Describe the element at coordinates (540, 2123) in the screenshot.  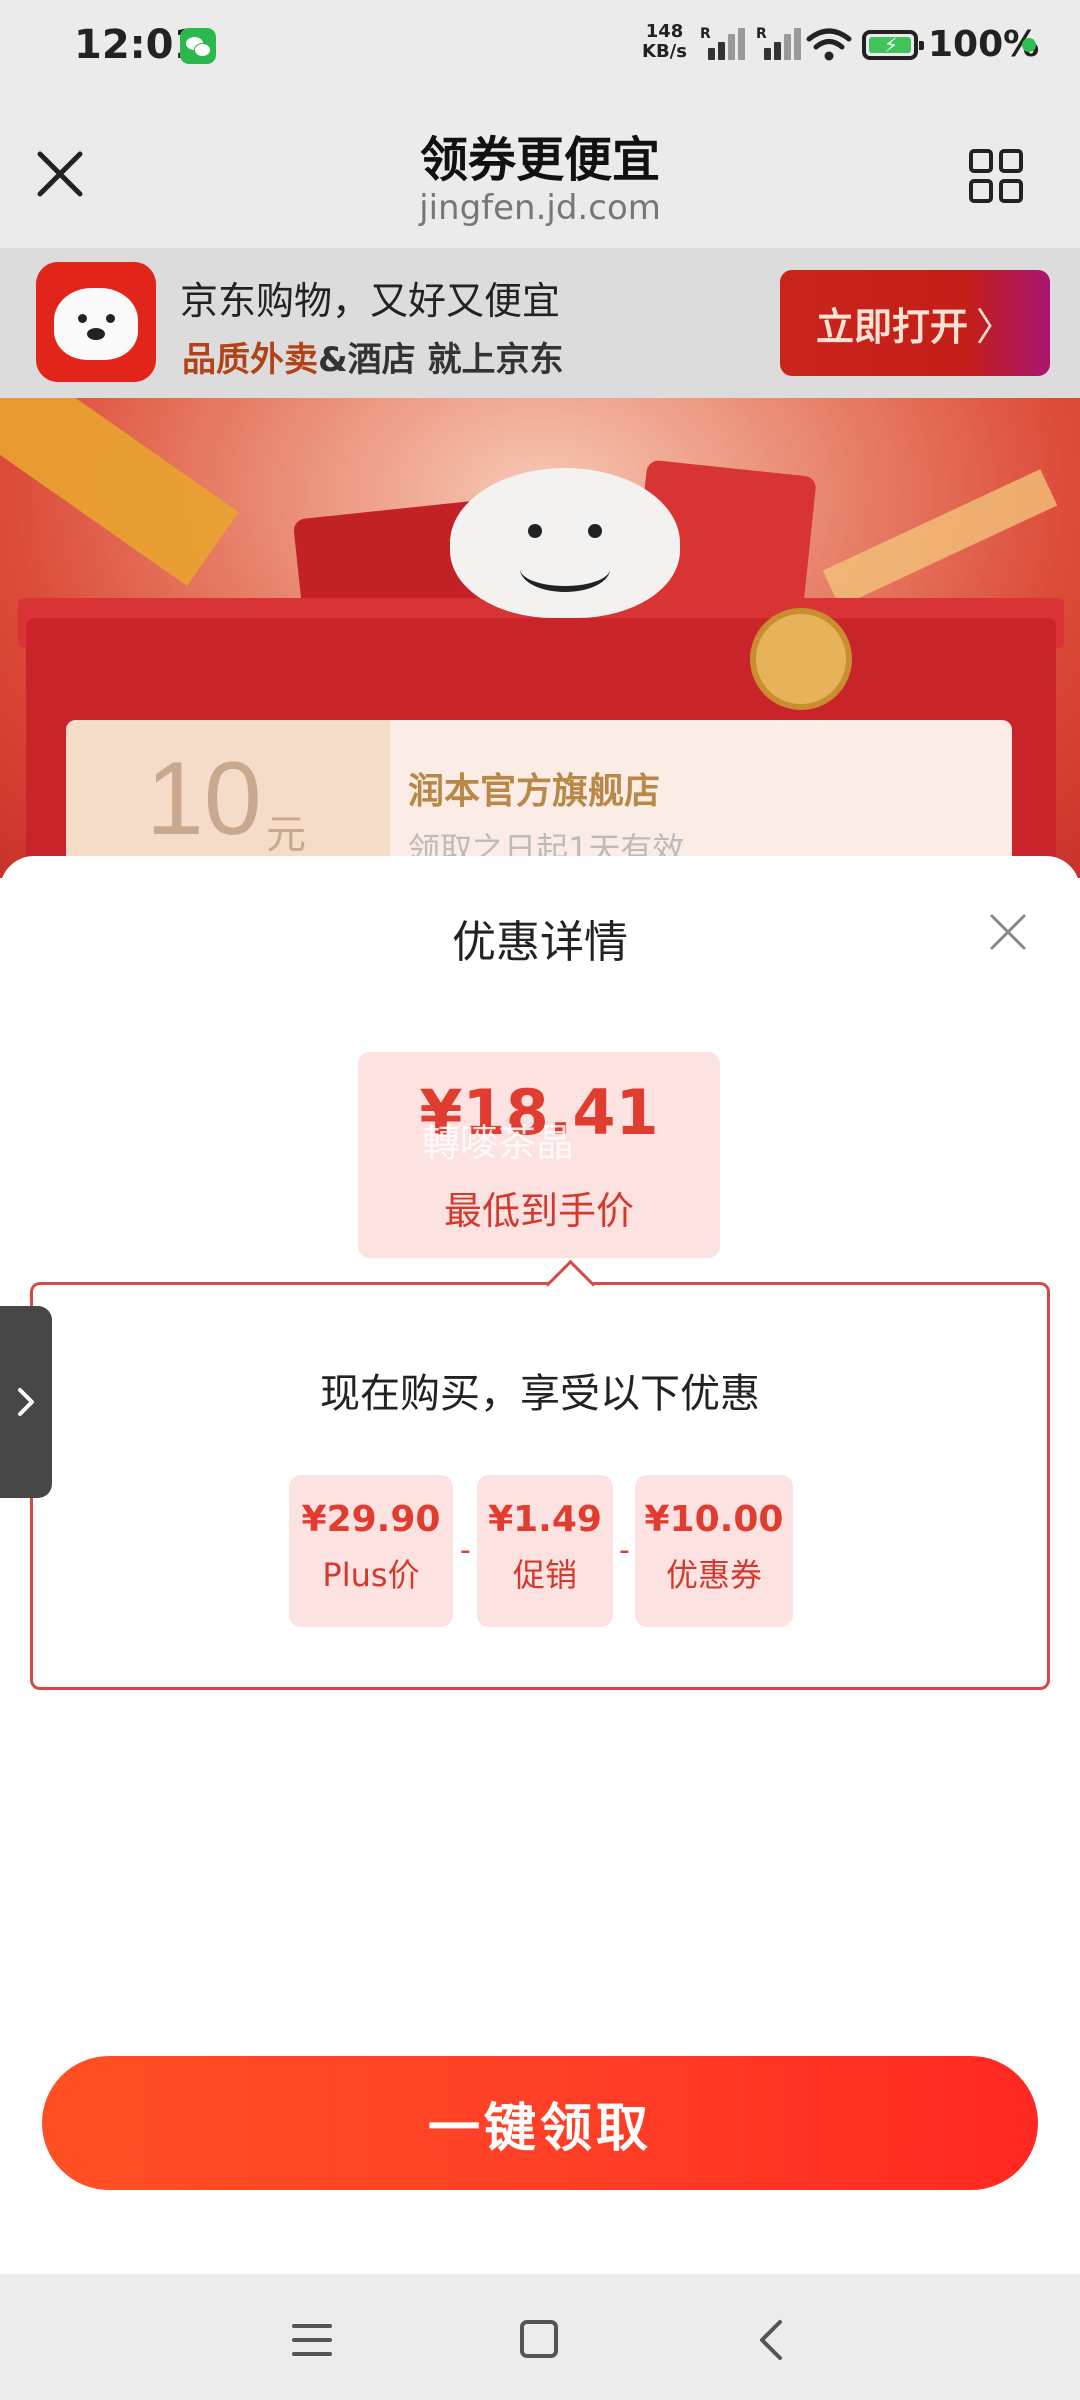
I see `claim-coupon-button: 一键领取` at that location.